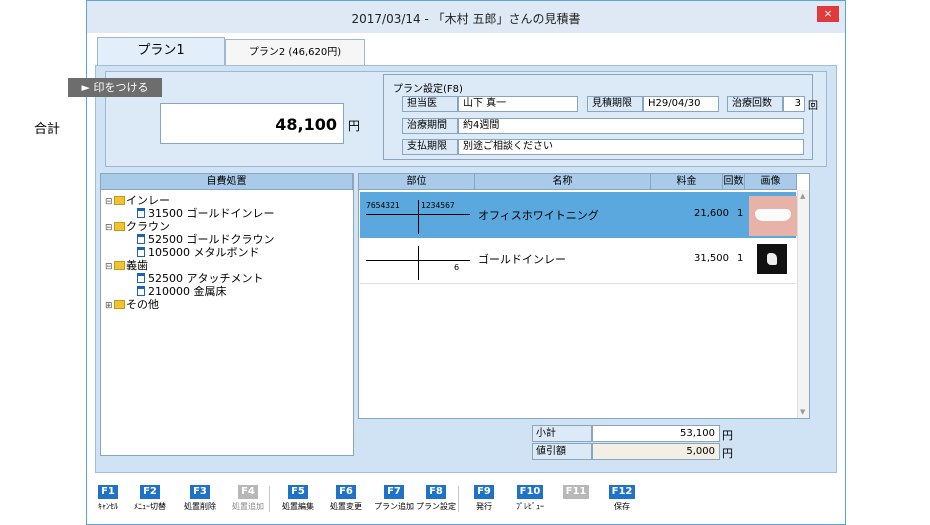 The height and width of the screenshot is (525, 930). What do you see at coordinates (656, 451) in the screenshot?
I see `discount-value: 5,000` at bounding box center [656, 451].